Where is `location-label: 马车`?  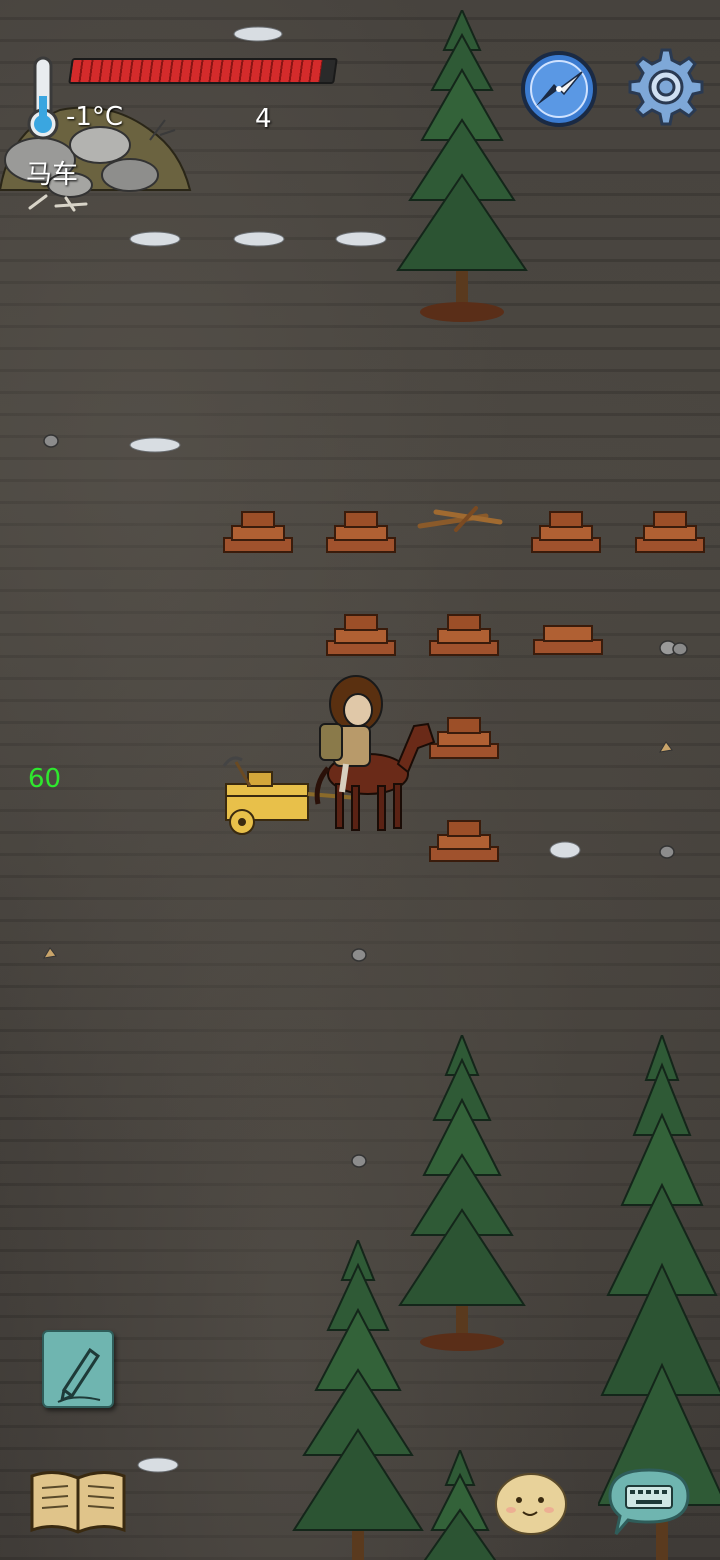 location-label: 马车 is located at coordinates (52, 175).